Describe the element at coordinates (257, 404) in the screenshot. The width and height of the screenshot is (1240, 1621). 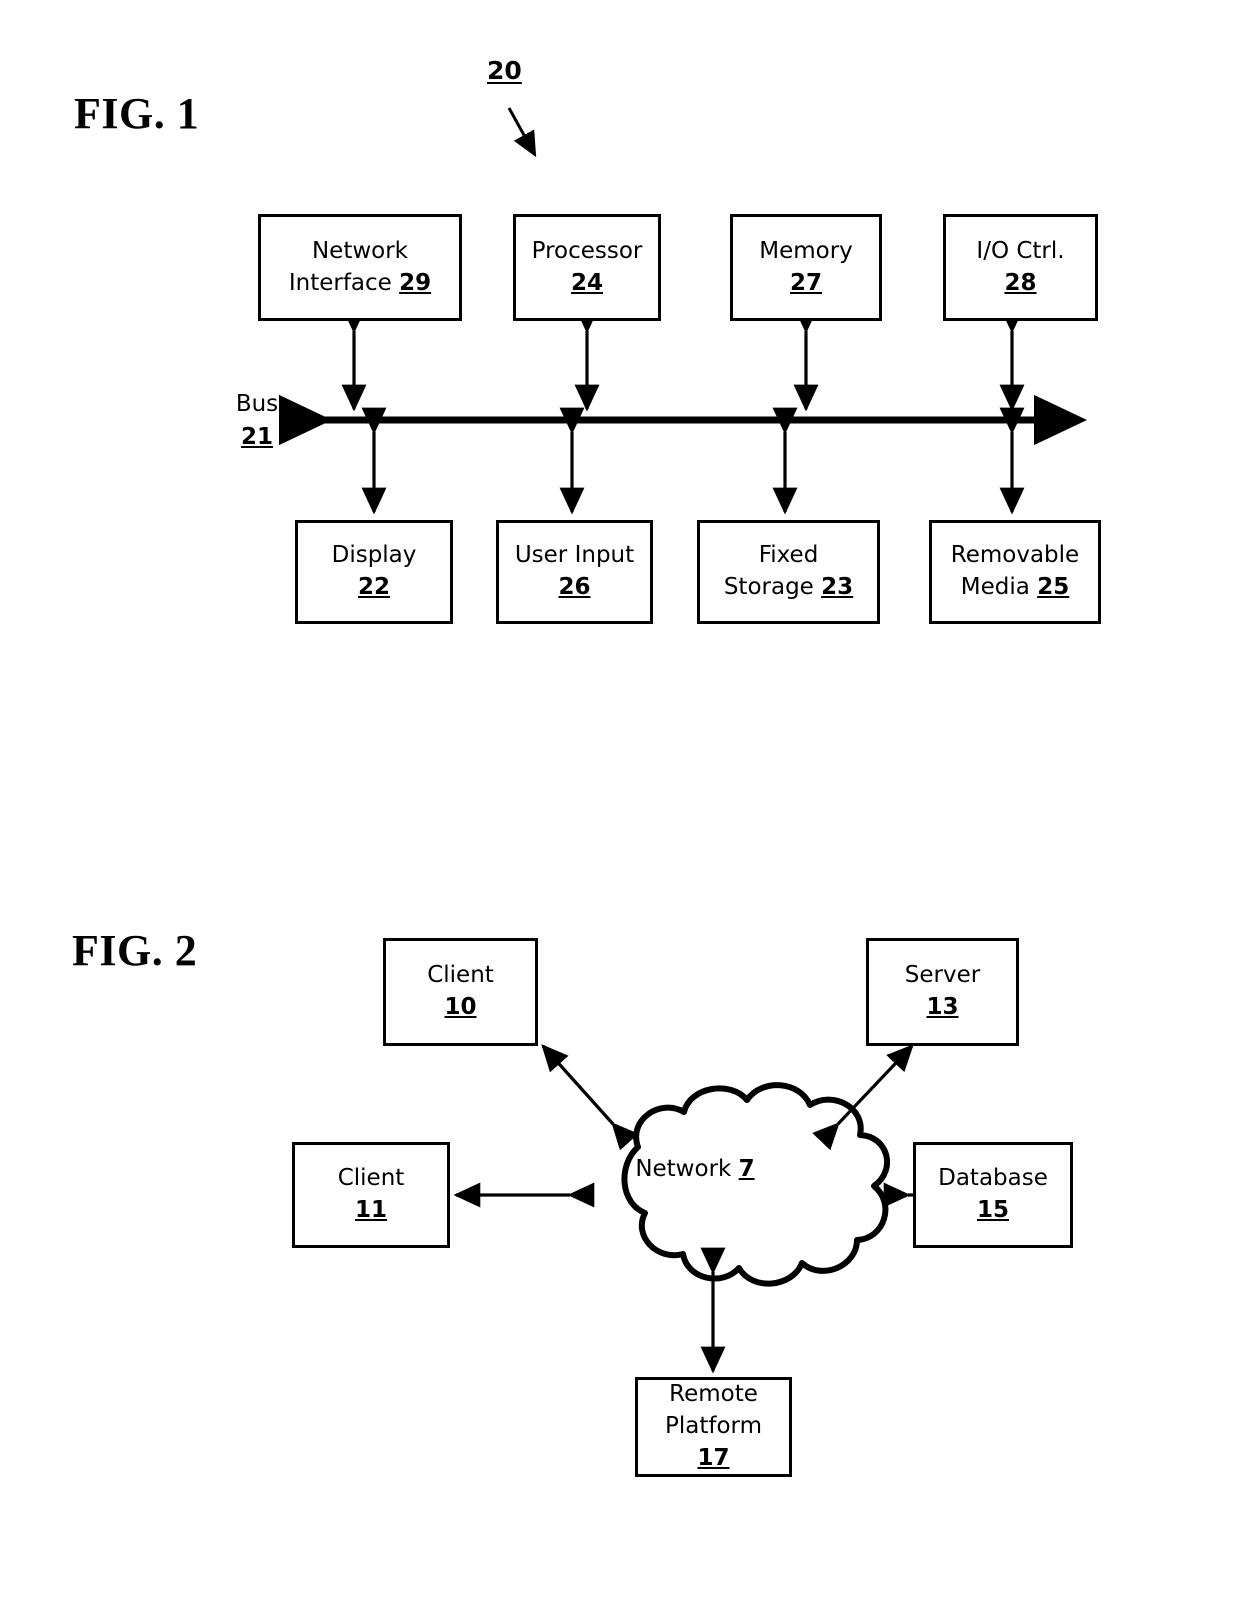
I see `bus-label-text: Bus` at that location.